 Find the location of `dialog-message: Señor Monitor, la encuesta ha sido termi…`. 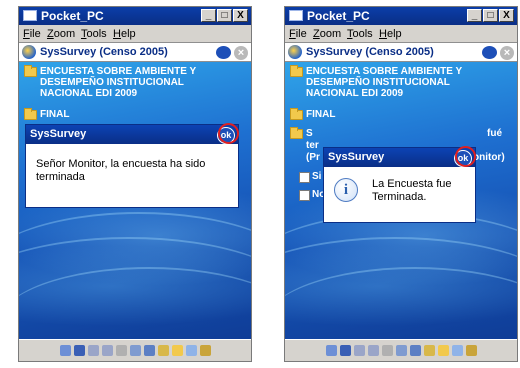

dialog-message: Señor Monitor, la encuesta ha sido termi… is located at coordinates (121, 170).